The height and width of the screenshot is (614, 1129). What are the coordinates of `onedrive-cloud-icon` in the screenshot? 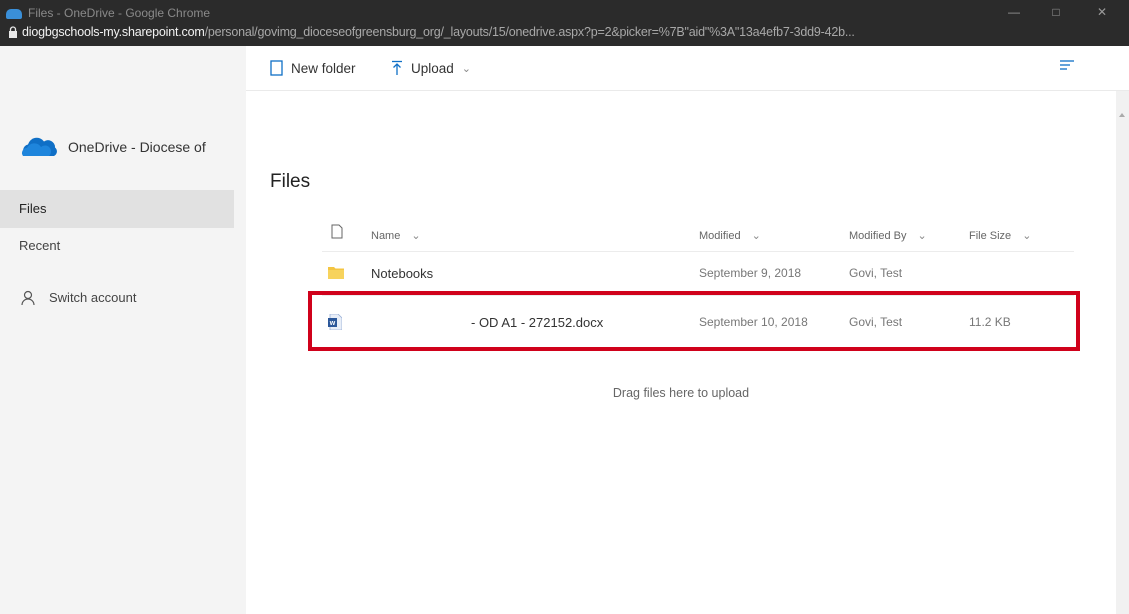 It's located at (39, 146).